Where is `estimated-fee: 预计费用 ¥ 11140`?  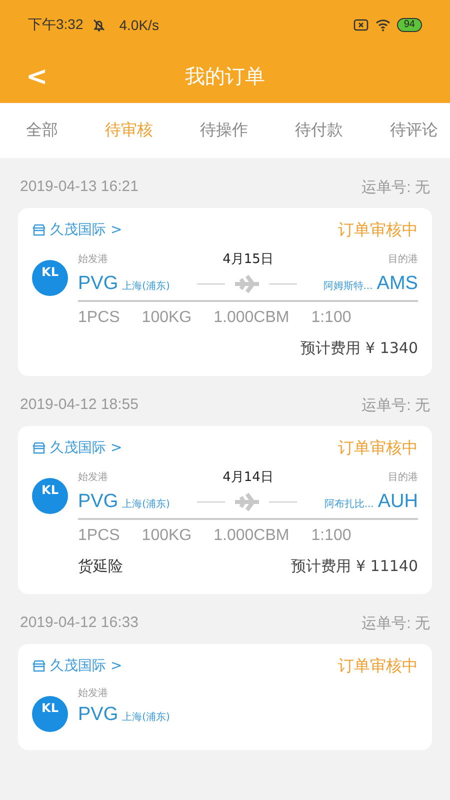
estimated-fee: 预计费用 ¥ 11140 is located at coordinates (354, 566).